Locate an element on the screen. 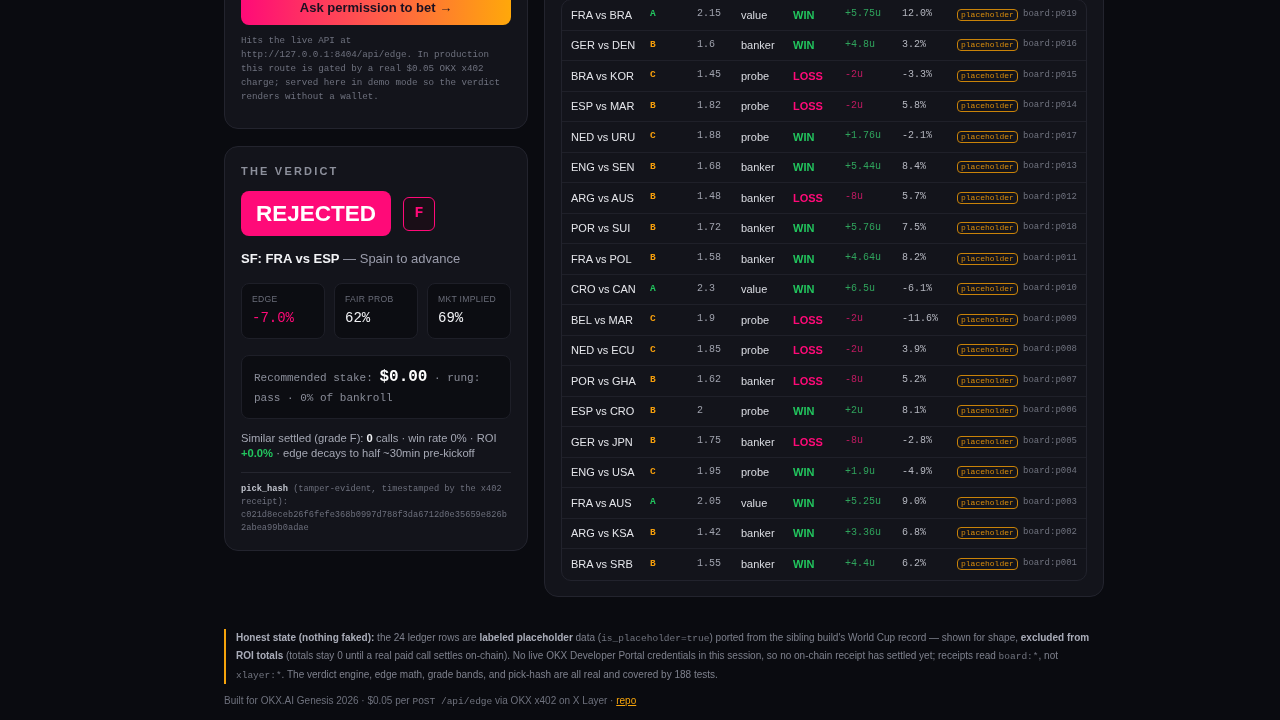 The height and width of the screenshot is (720, 1280). odds-cell: 1.88 is located at coordinates (709, 136).